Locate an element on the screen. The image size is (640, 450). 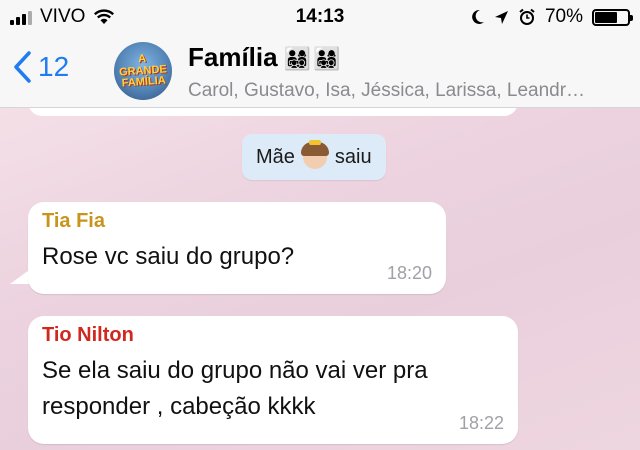
system-message-name: Mãe is located at coordinates (275, 156).